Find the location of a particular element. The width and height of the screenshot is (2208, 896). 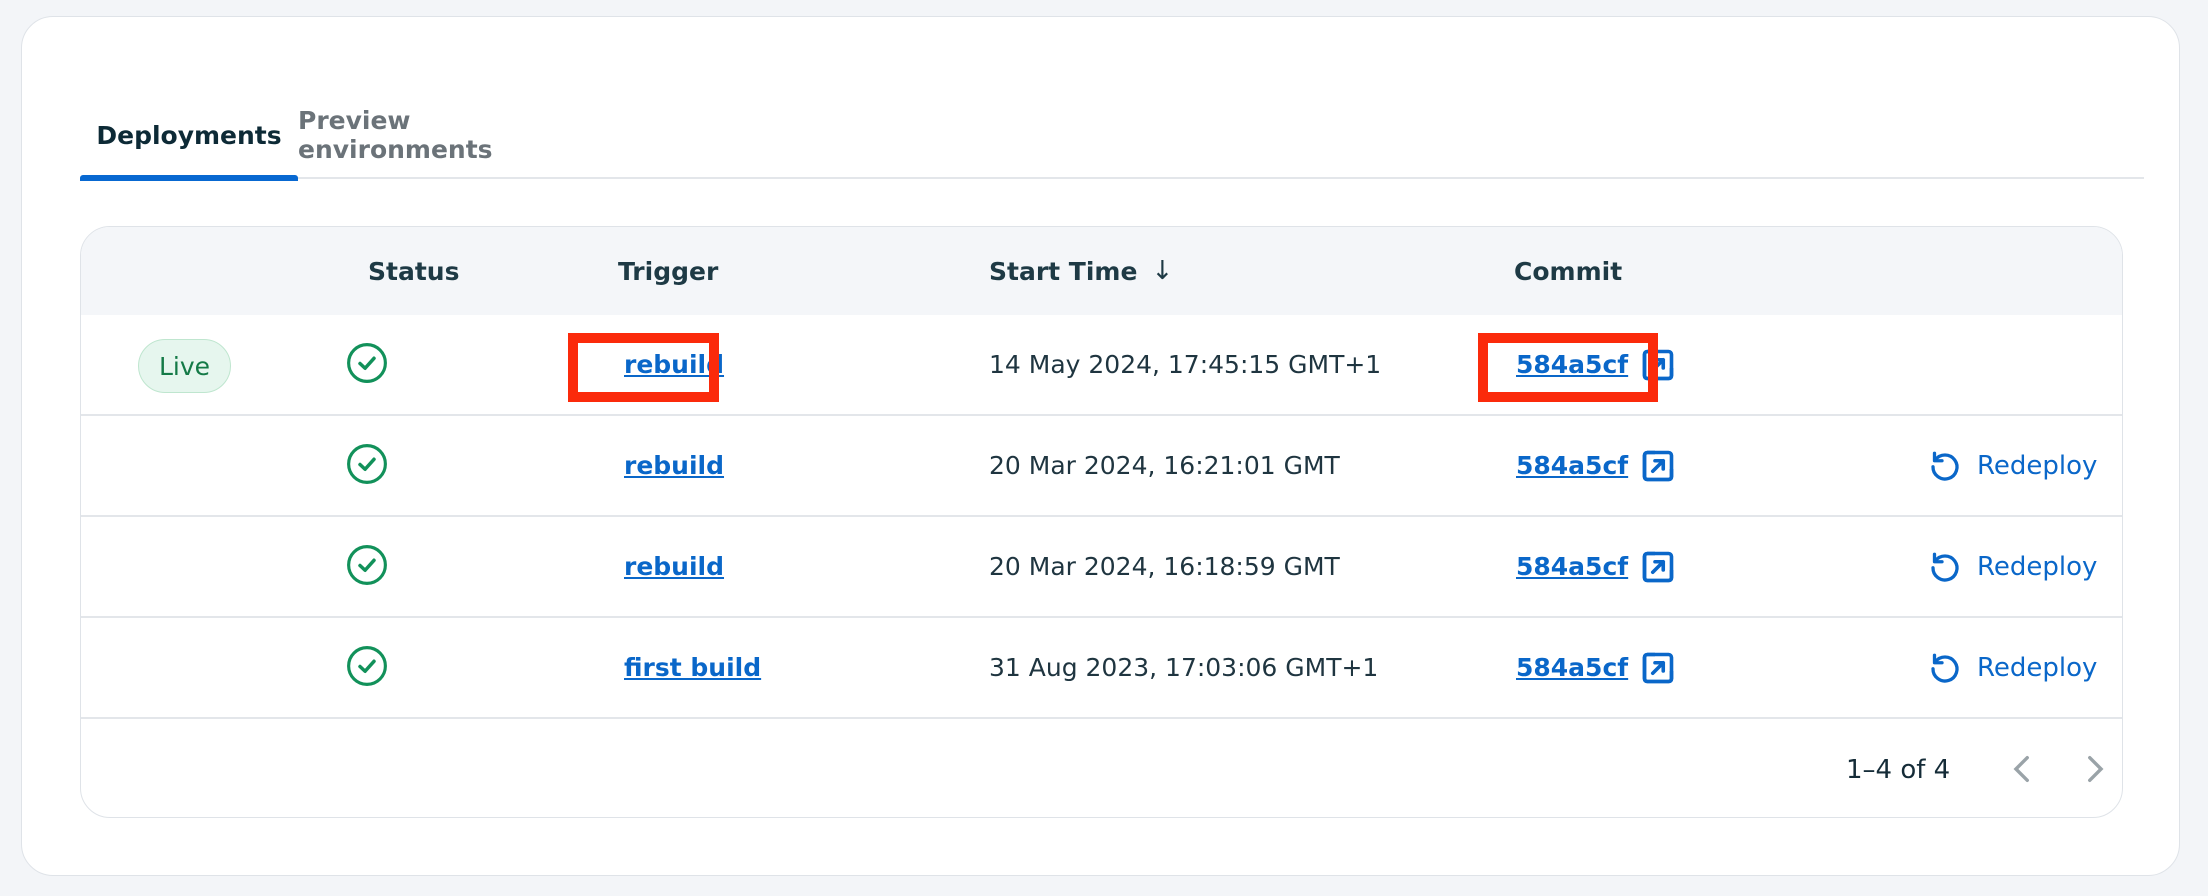

start-time: 31 Aug 2023, 17:03:06 GMT+1 is located at coordinates (1184, 667).